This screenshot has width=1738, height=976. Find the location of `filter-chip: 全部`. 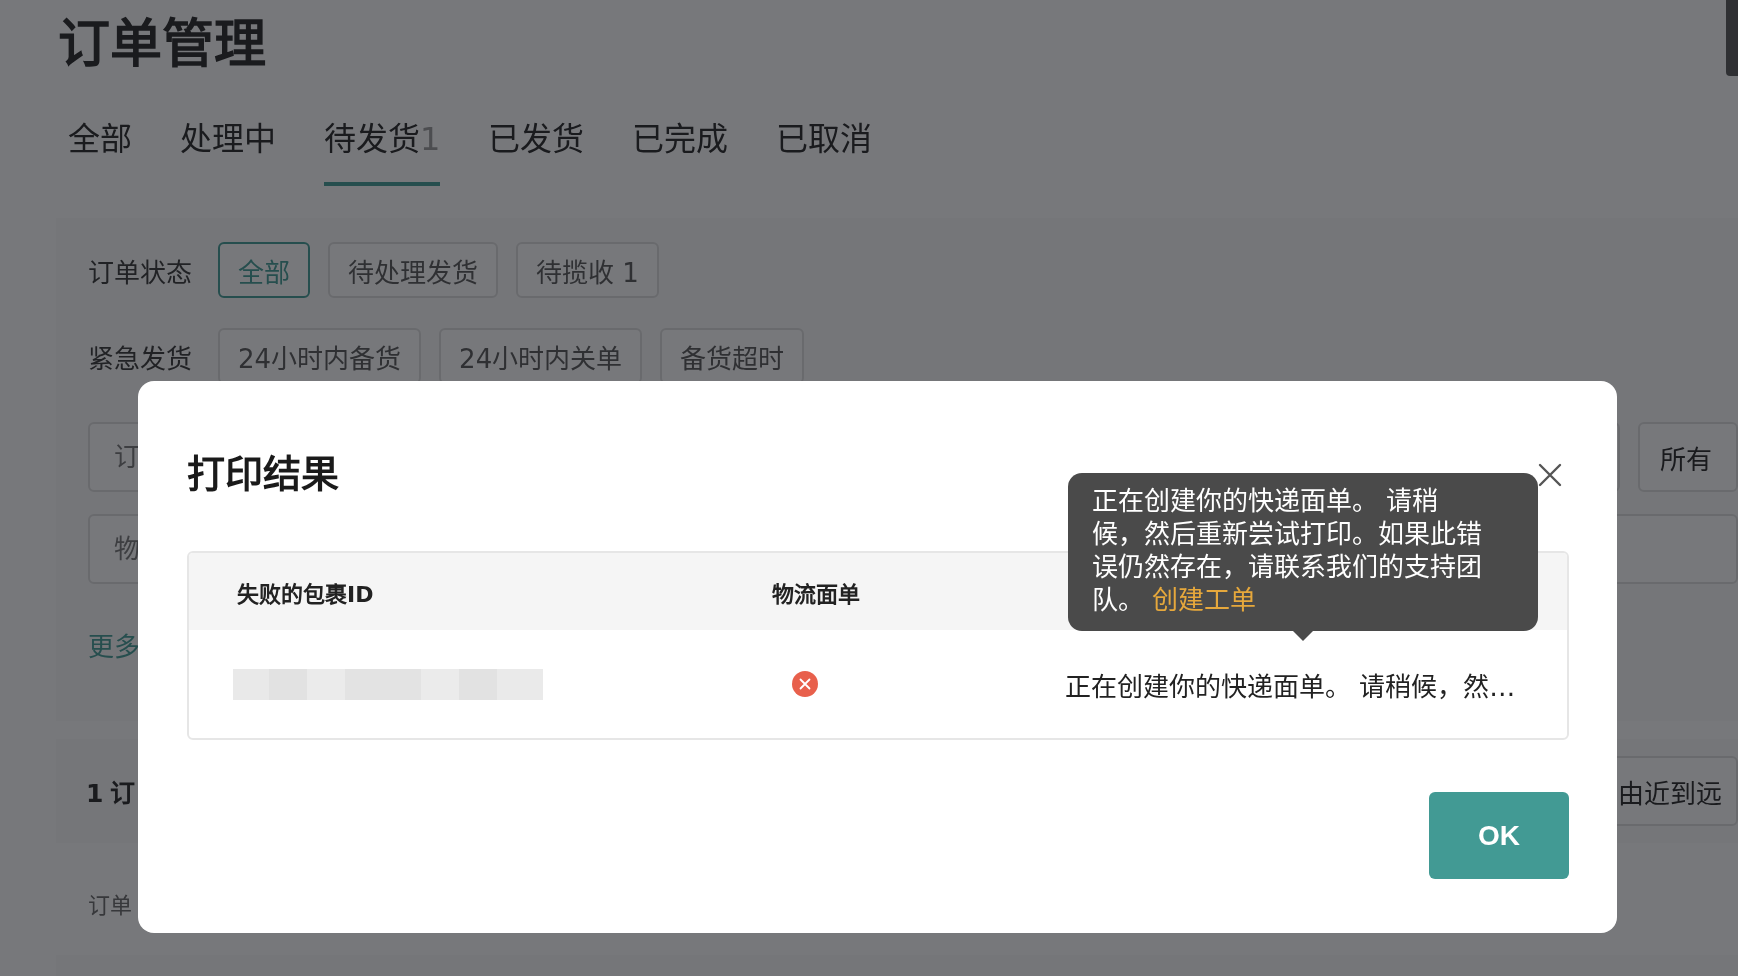

filter-chip: 全部 is located at coordinates (264, 270).